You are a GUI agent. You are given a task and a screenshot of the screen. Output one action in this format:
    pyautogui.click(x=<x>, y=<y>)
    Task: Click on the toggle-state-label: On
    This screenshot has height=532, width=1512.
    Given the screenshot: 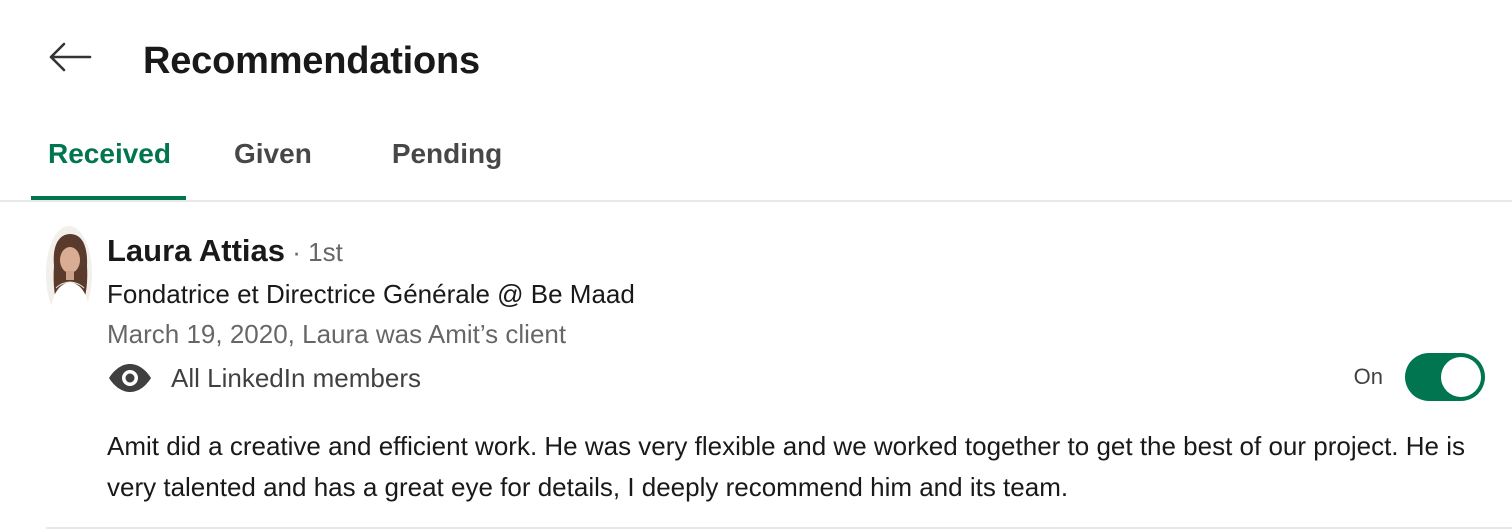 What is the action you would take?
    pyautogui.click(x=1368, y=376)
    